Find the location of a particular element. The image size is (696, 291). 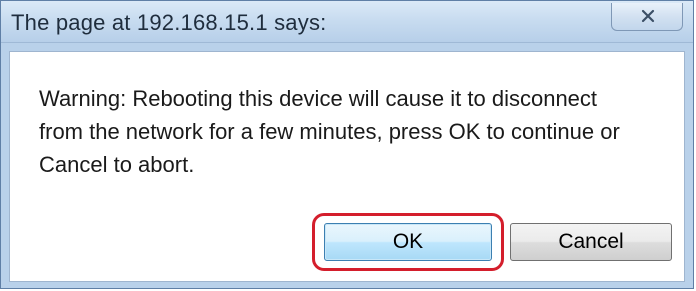

ok-button: OK is located at coordinates (408, 242).